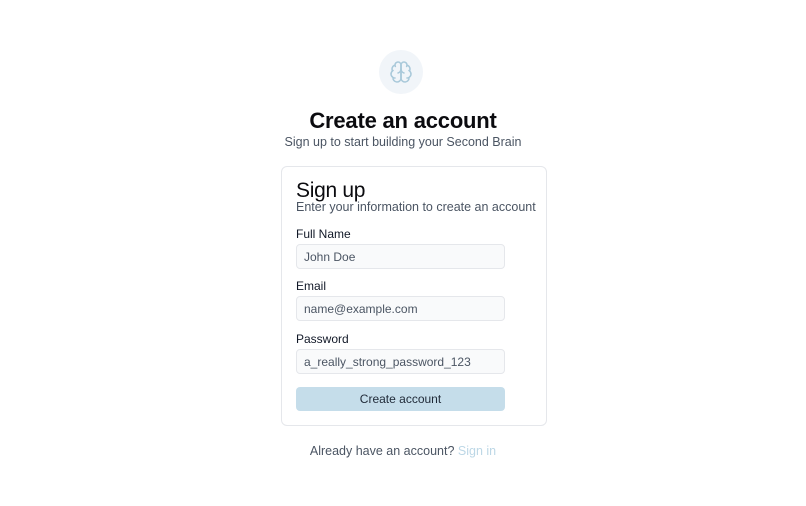  Describe the element at coordinates (322, 339) in the screenshot. I see `password-label: Password` at that location.